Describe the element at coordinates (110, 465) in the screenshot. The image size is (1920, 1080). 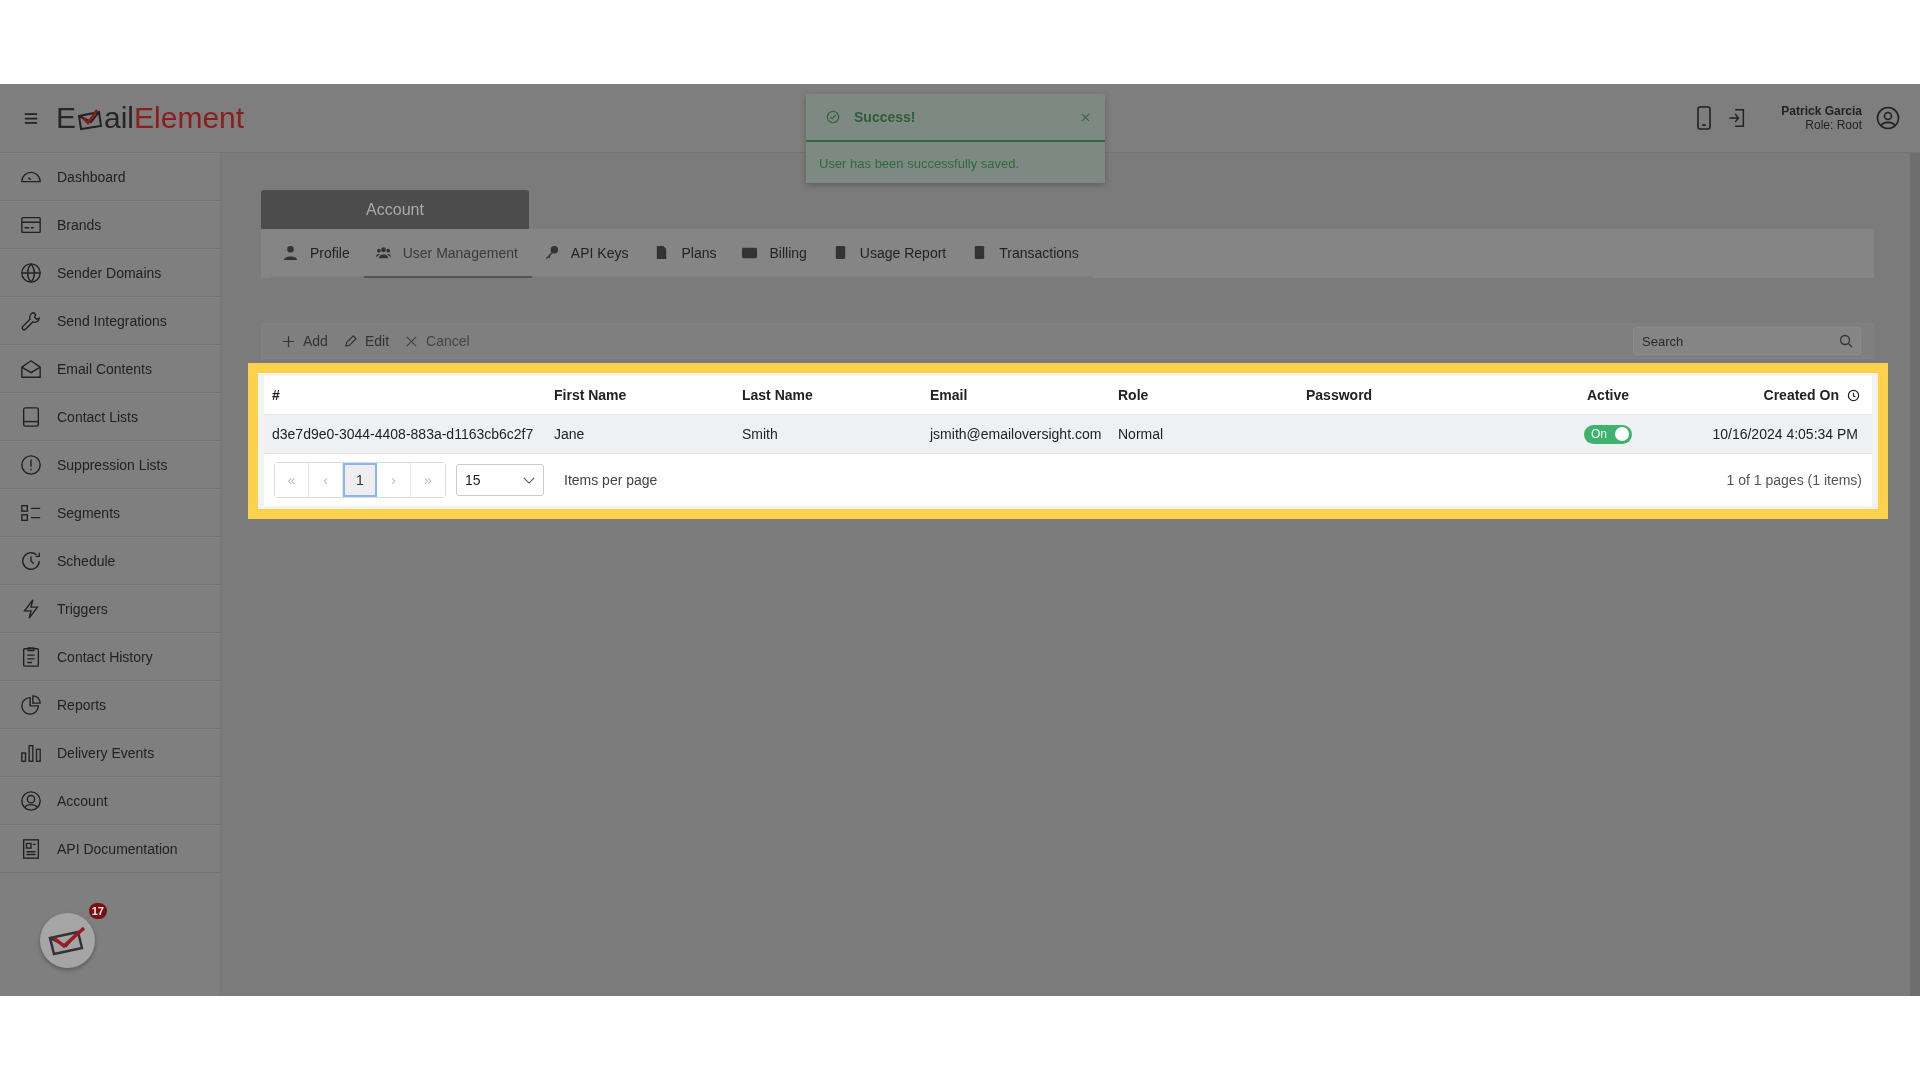
I see `sidebar-item: Suppression Lists` at that location.